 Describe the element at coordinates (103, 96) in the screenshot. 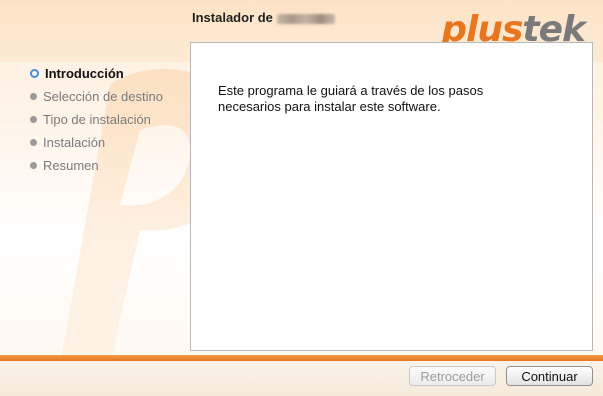

I see `step-label: Selección de destino` at that location.